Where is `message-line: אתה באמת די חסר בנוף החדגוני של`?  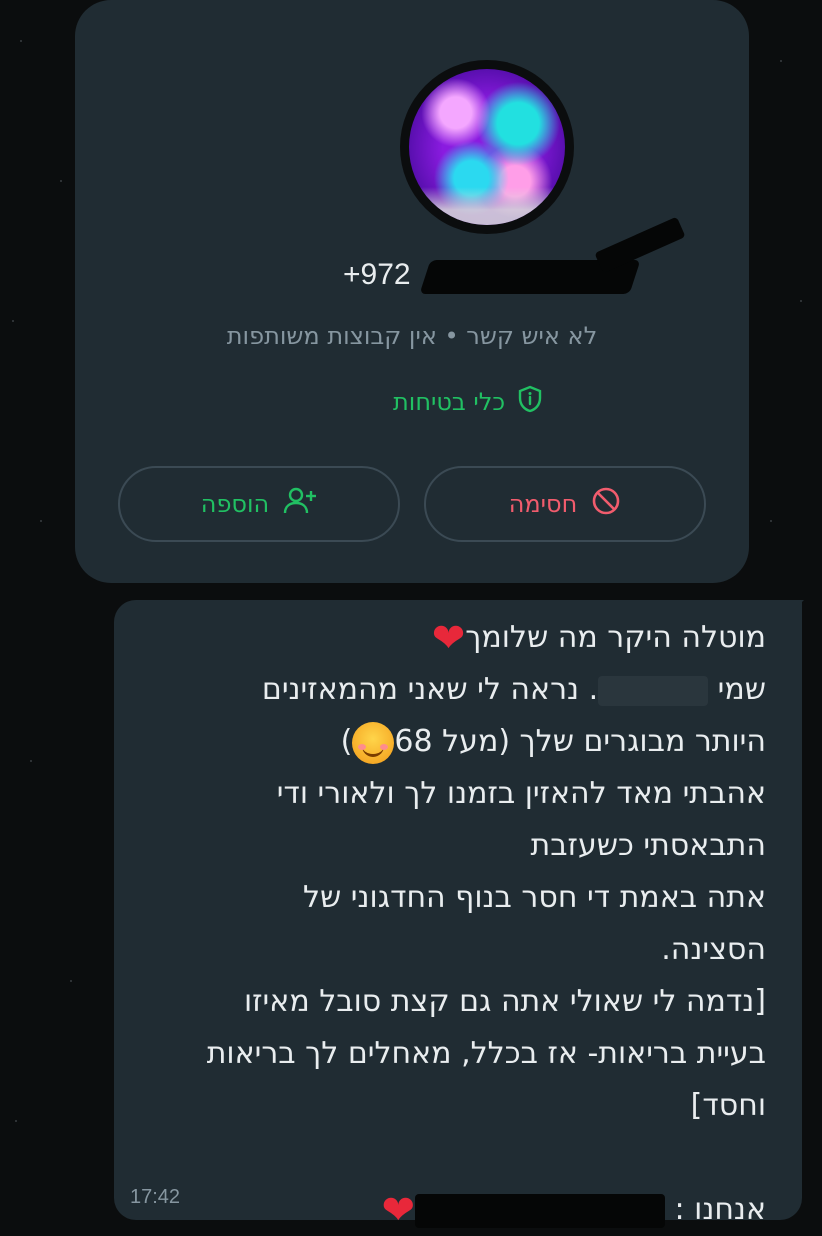
message-line: אתה באמת די חסר בנוף החדגוני של is located at coordinates (534, 897).